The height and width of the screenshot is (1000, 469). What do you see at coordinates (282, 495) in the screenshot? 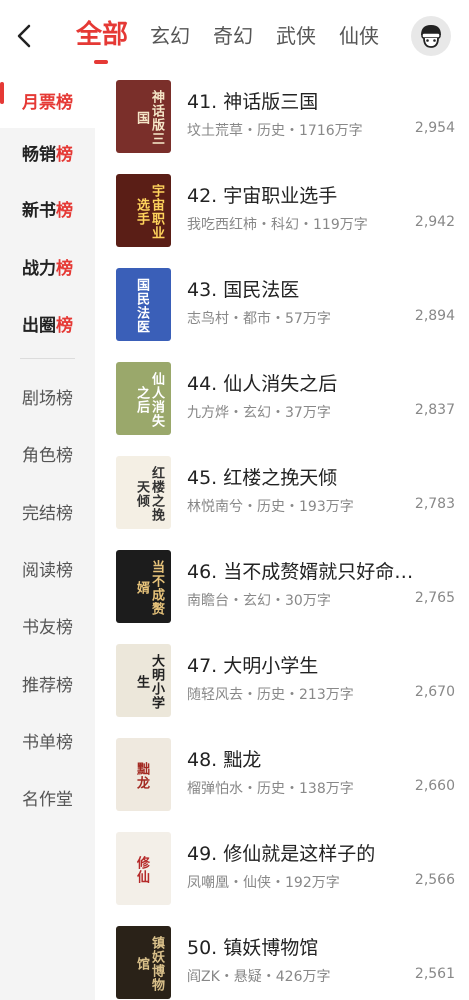
I see `list-item: 红楼之挽天倾 45. 红楼之挽天倾 林悦南兮・历史・193万字 2,783` at bounding box center [282, 495].